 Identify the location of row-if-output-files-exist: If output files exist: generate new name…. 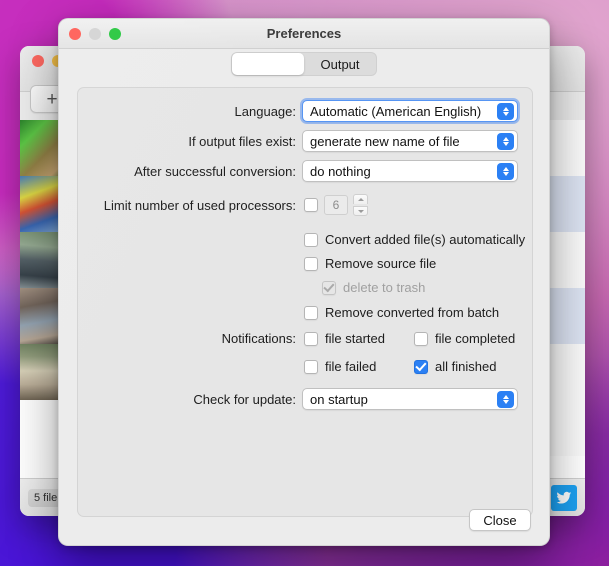
(298, 141).